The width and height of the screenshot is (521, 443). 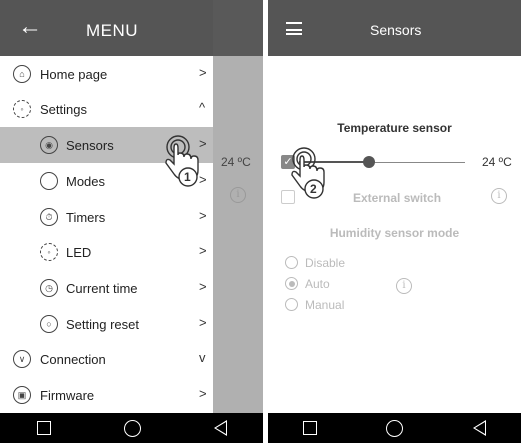 What do you see at coordinates (30, 27) in the screenshot?
I see `arrow-left-icon: ←` at bounding box center [30, 27].